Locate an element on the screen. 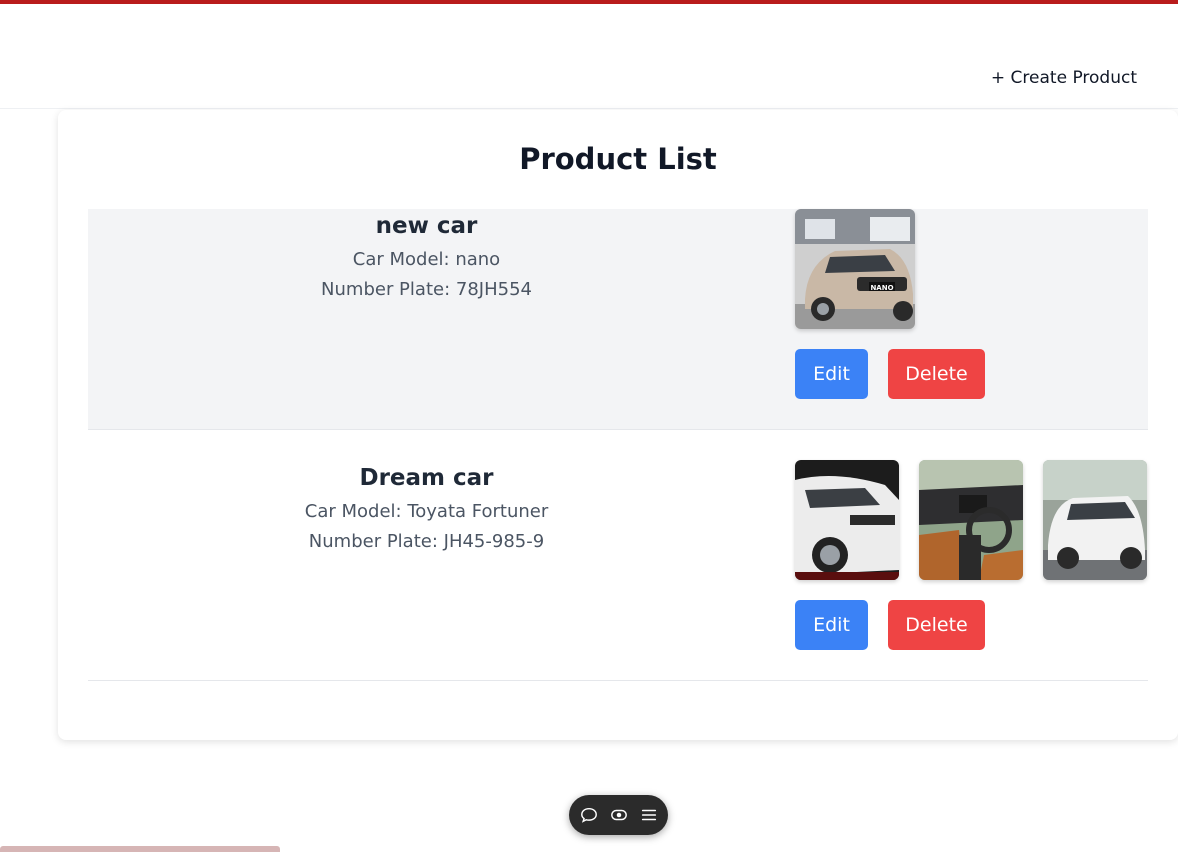 The image size is (1178, 852). floating-toolbar is located at coordinates (618, 815).